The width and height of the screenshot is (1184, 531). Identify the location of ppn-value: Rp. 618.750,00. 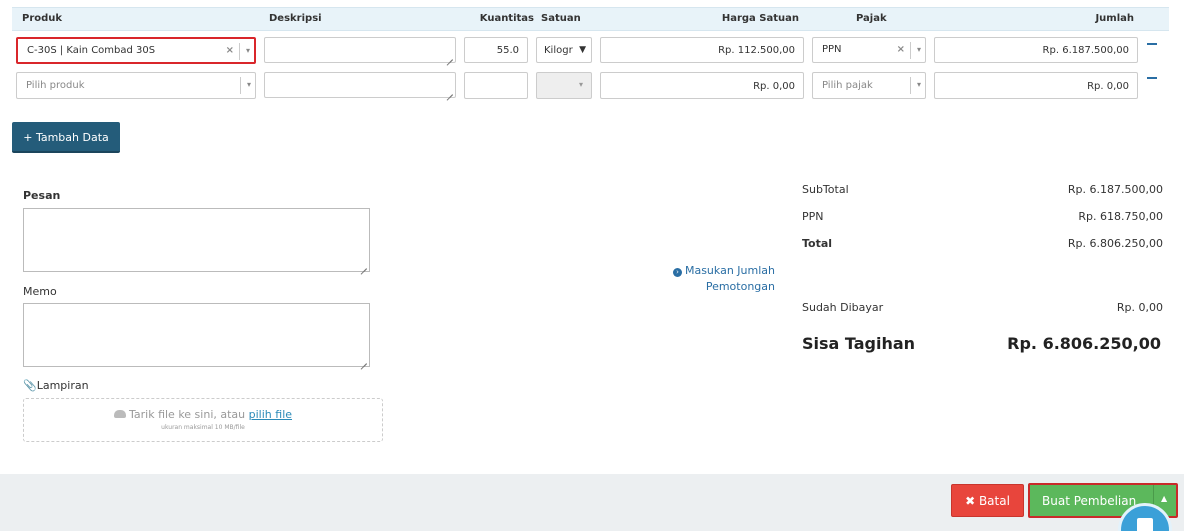
(1120, 216).